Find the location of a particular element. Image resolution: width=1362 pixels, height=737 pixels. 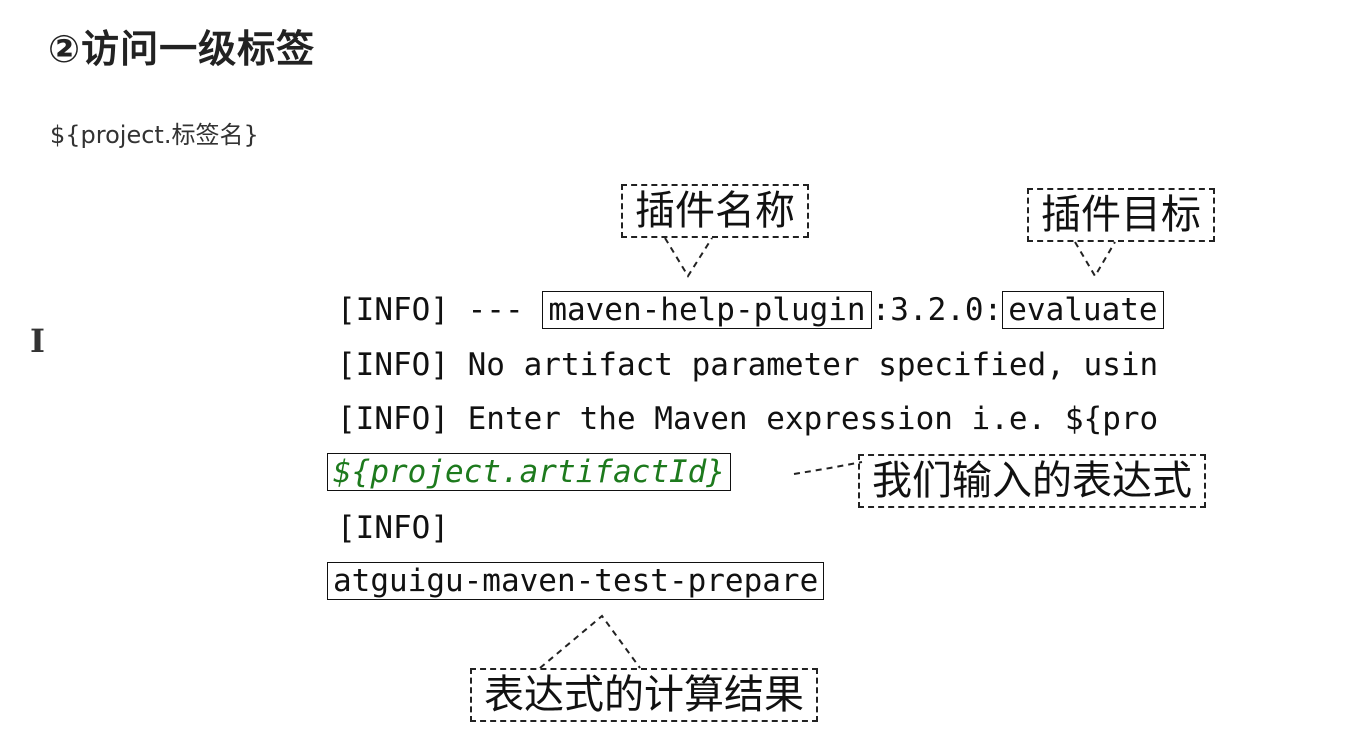

console-line-4: ${project.artifactId} is located at coordinates (529, 472).